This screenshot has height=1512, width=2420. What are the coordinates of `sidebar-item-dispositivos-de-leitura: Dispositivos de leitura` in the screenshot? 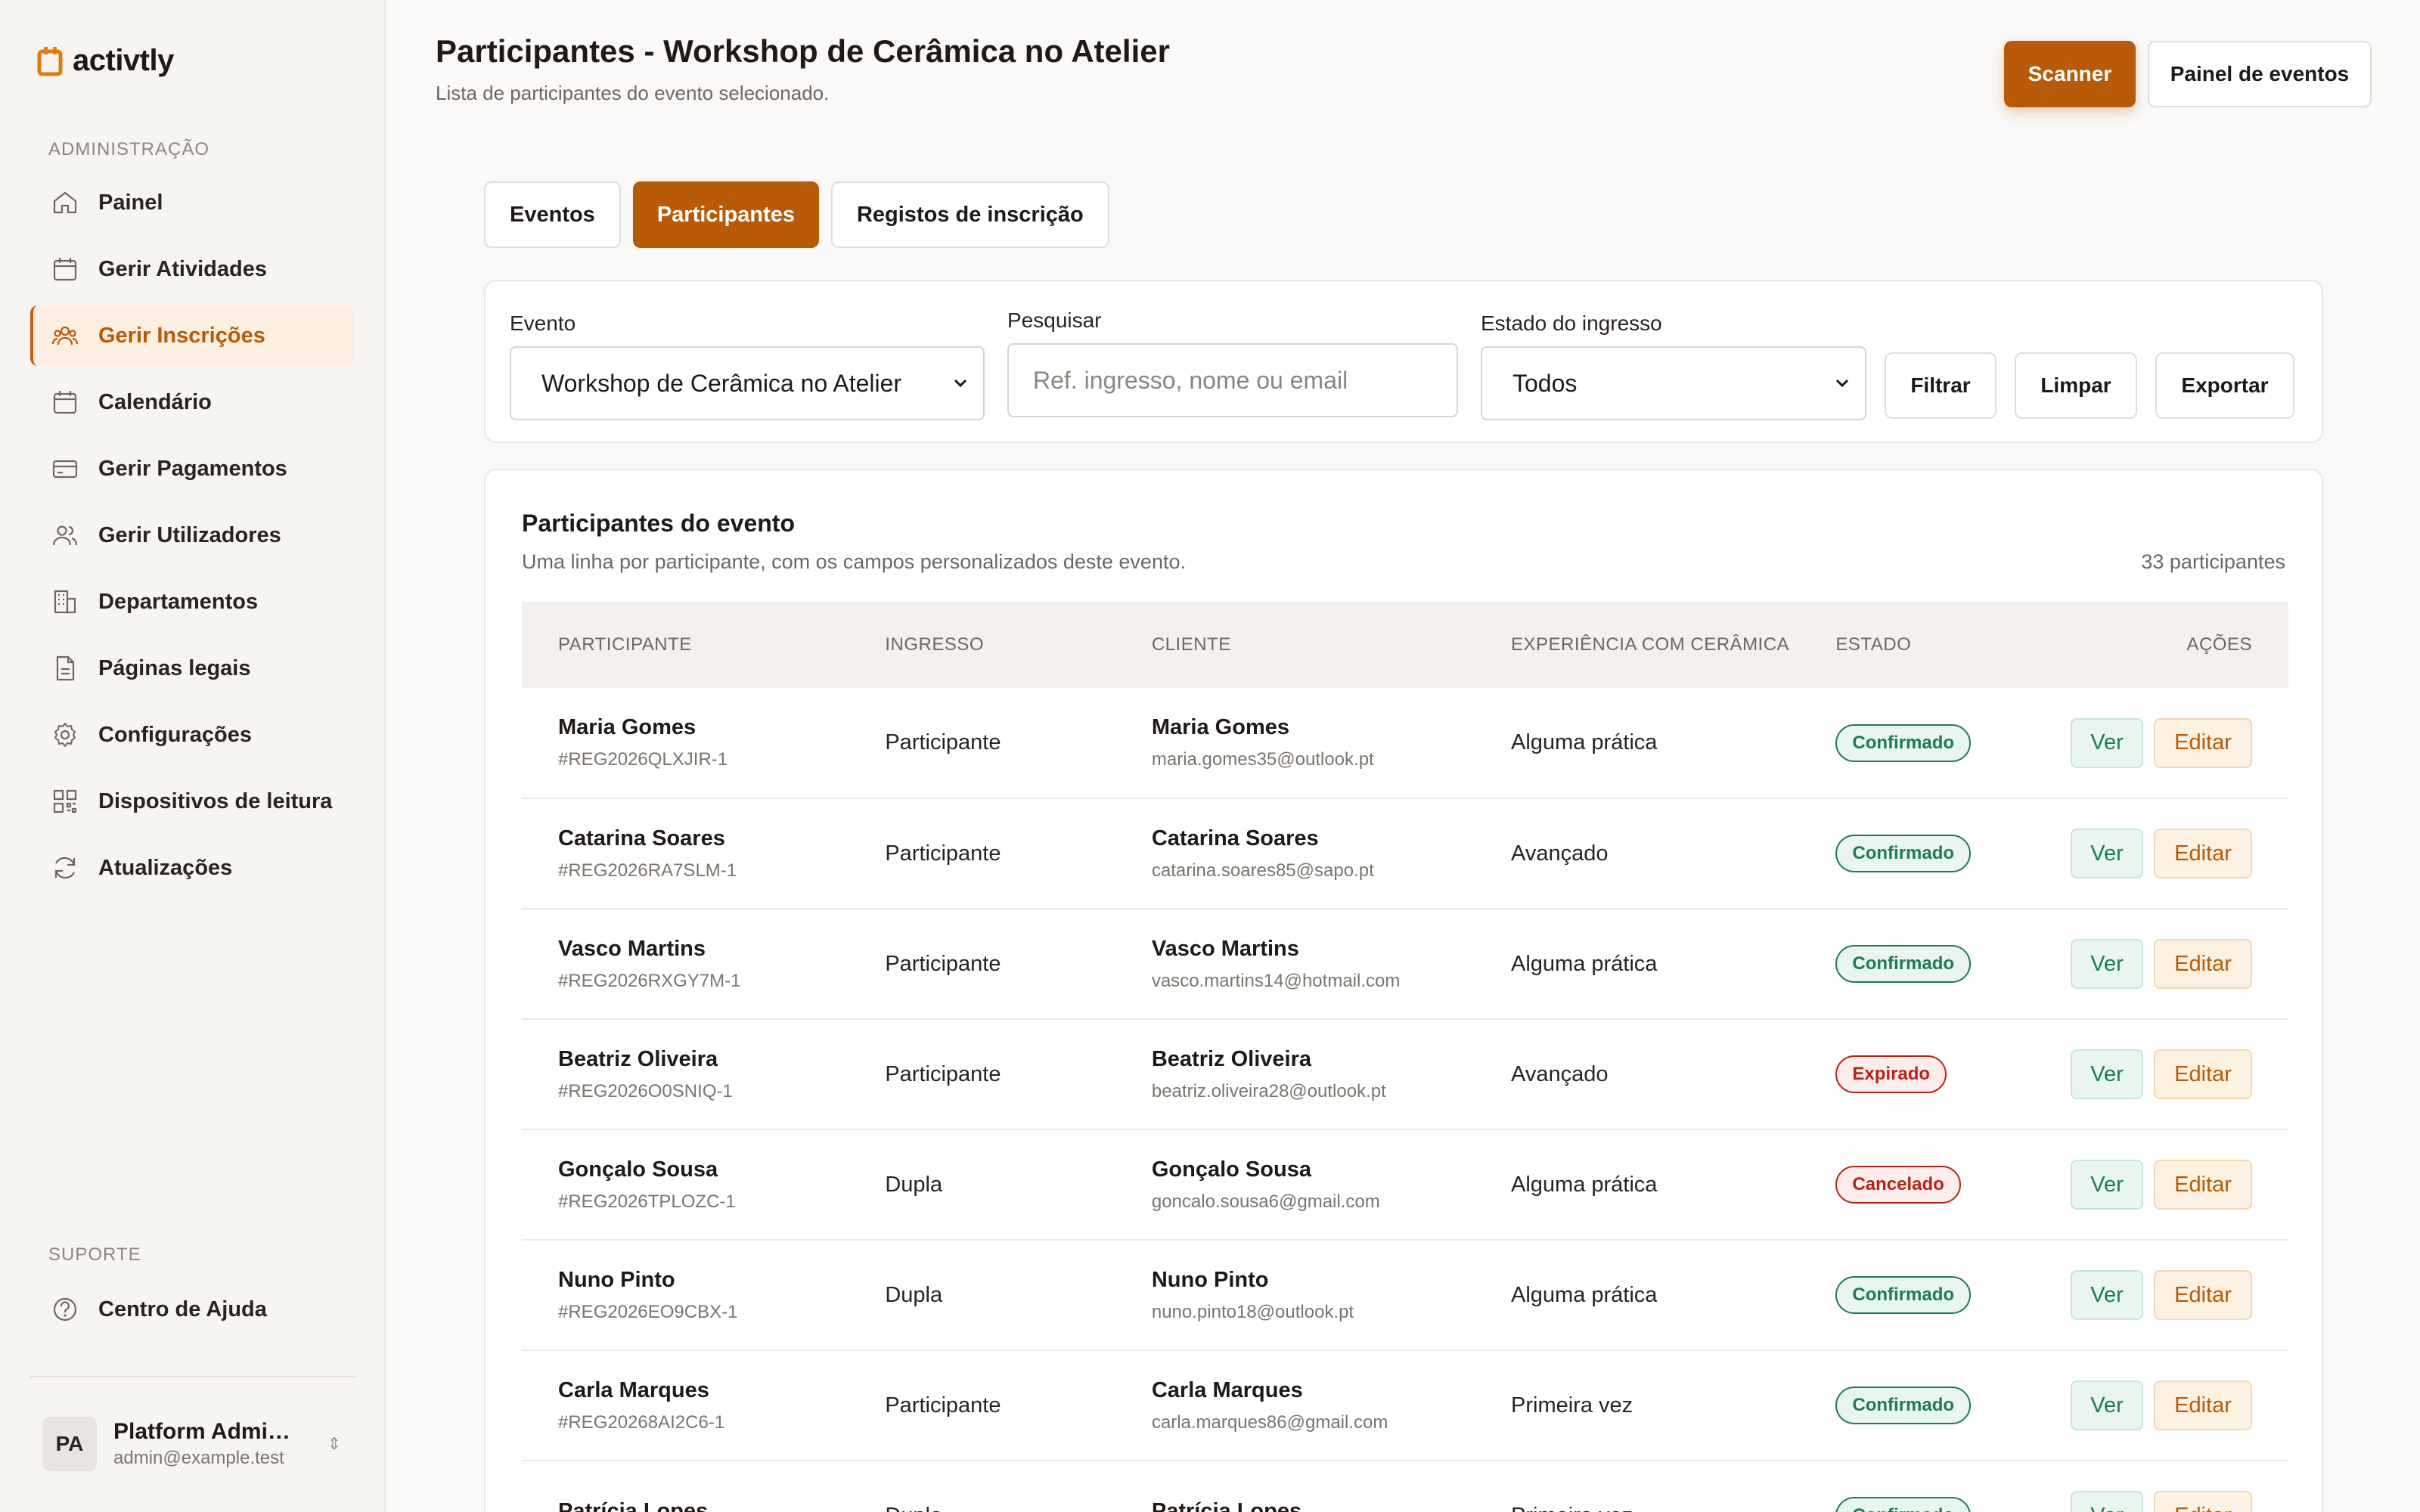 It's located at (192, 801).